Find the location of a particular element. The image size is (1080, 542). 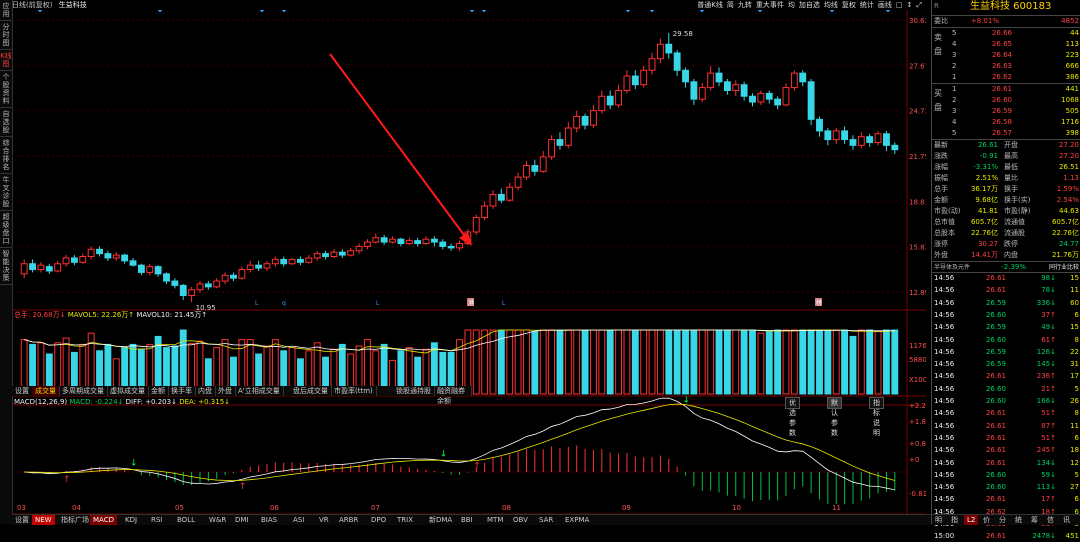

volume-tab-12: 融资融券余额 is located at coordinates (453, 395).